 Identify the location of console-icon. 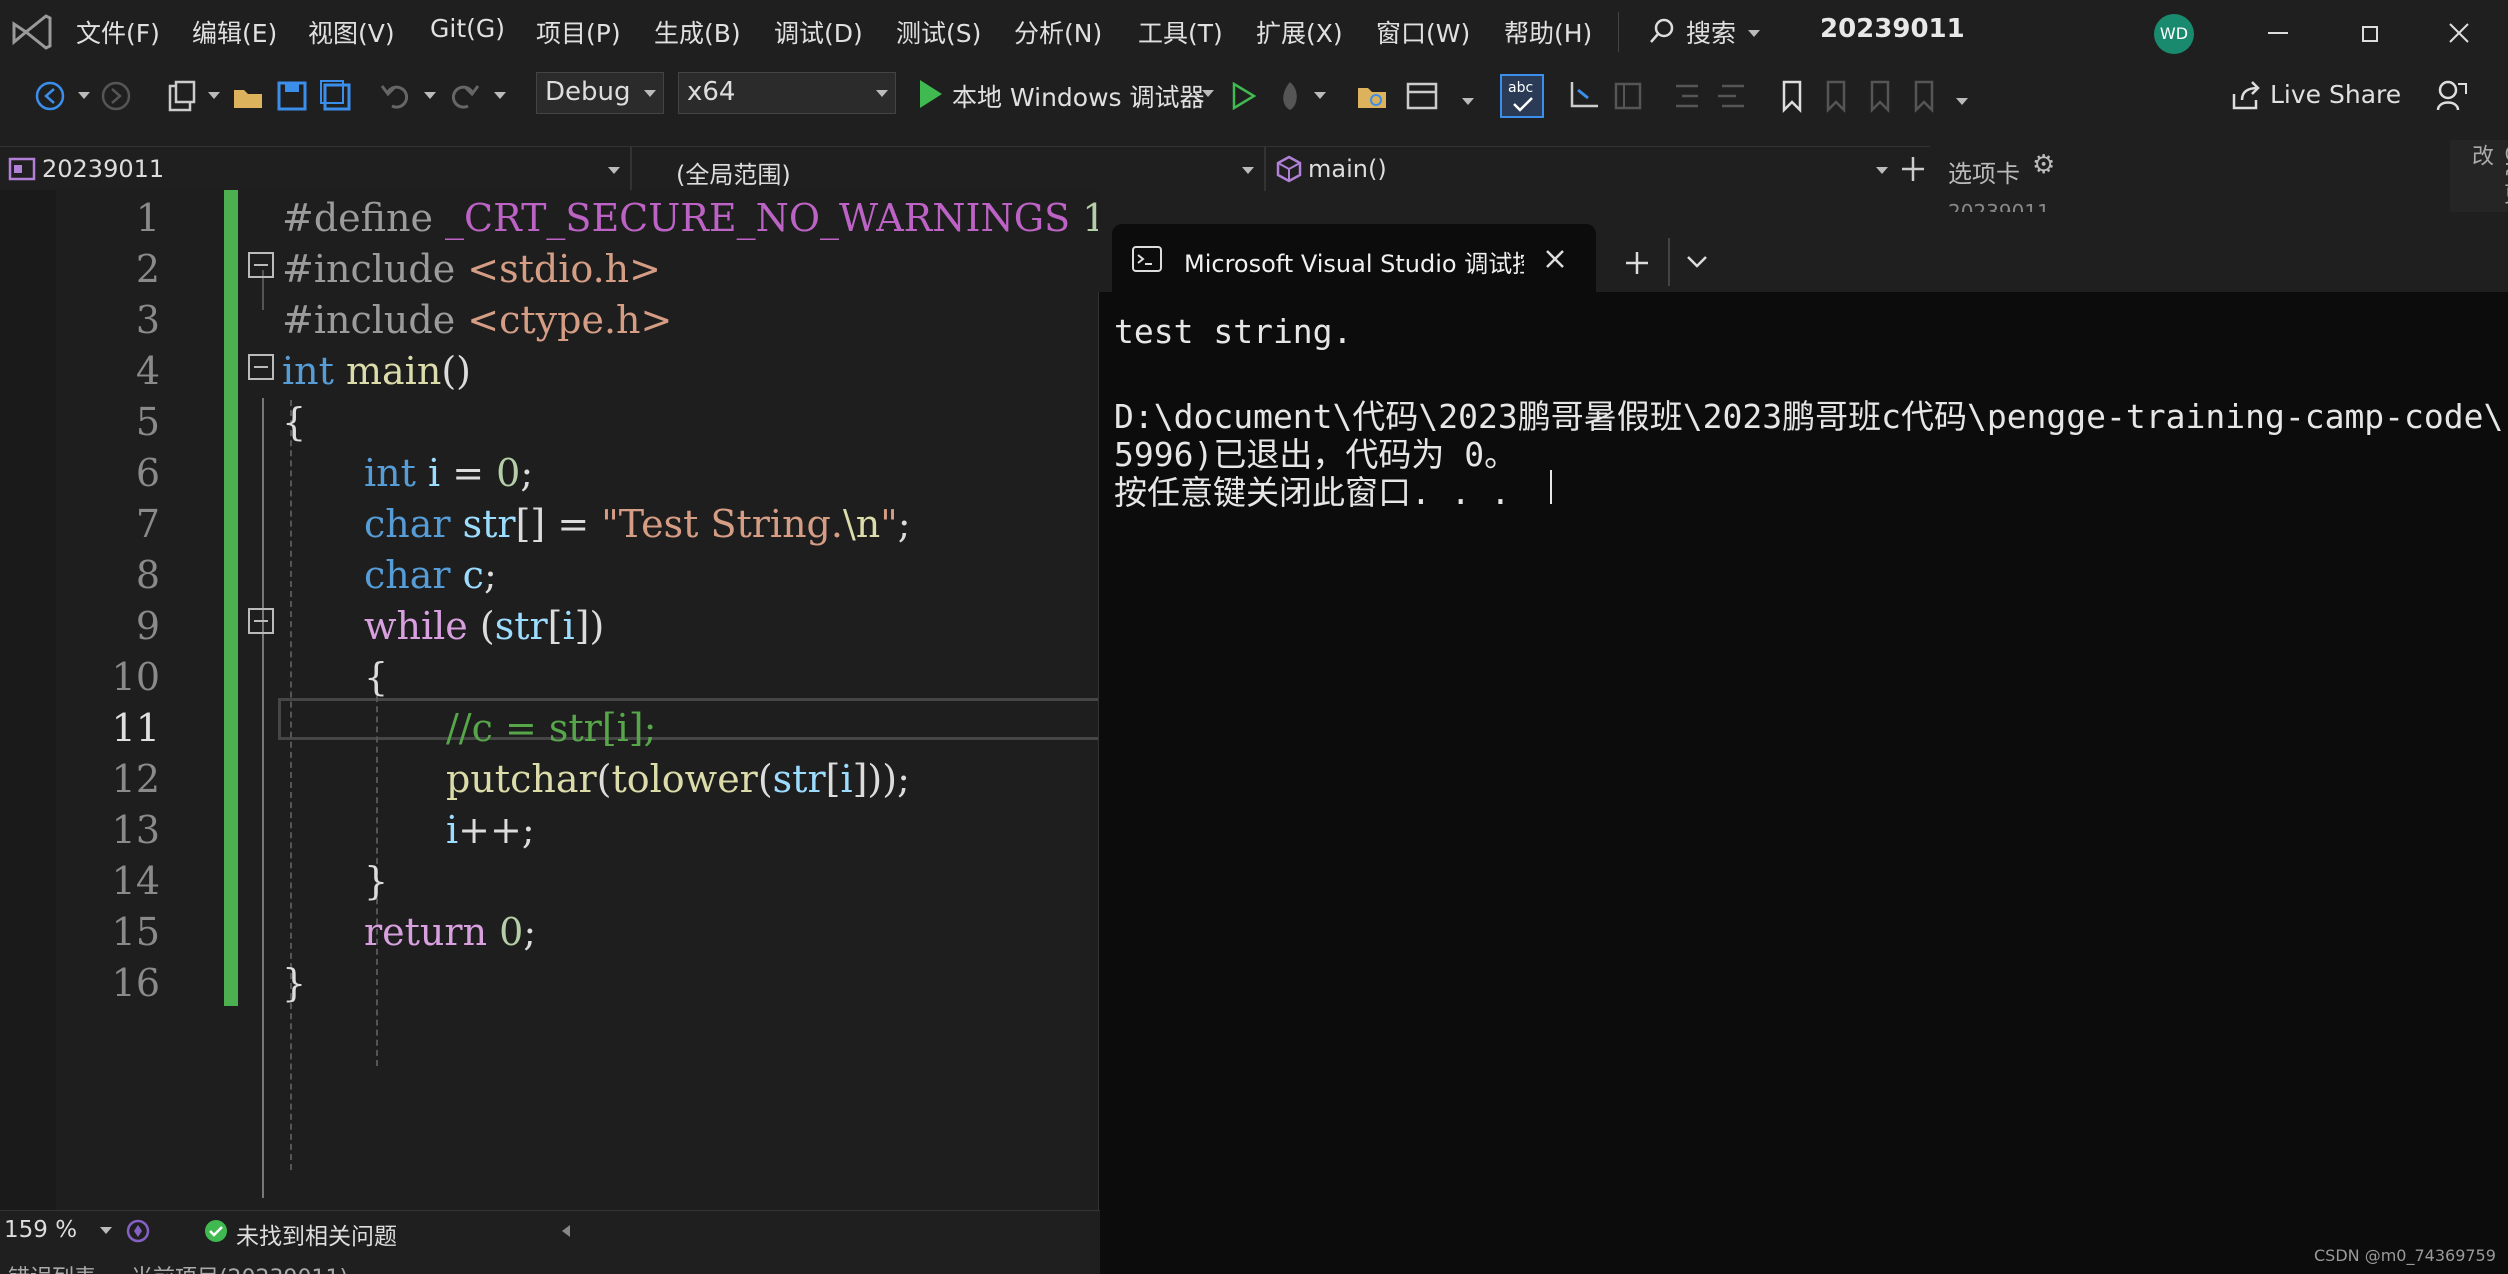
(1147, 259).